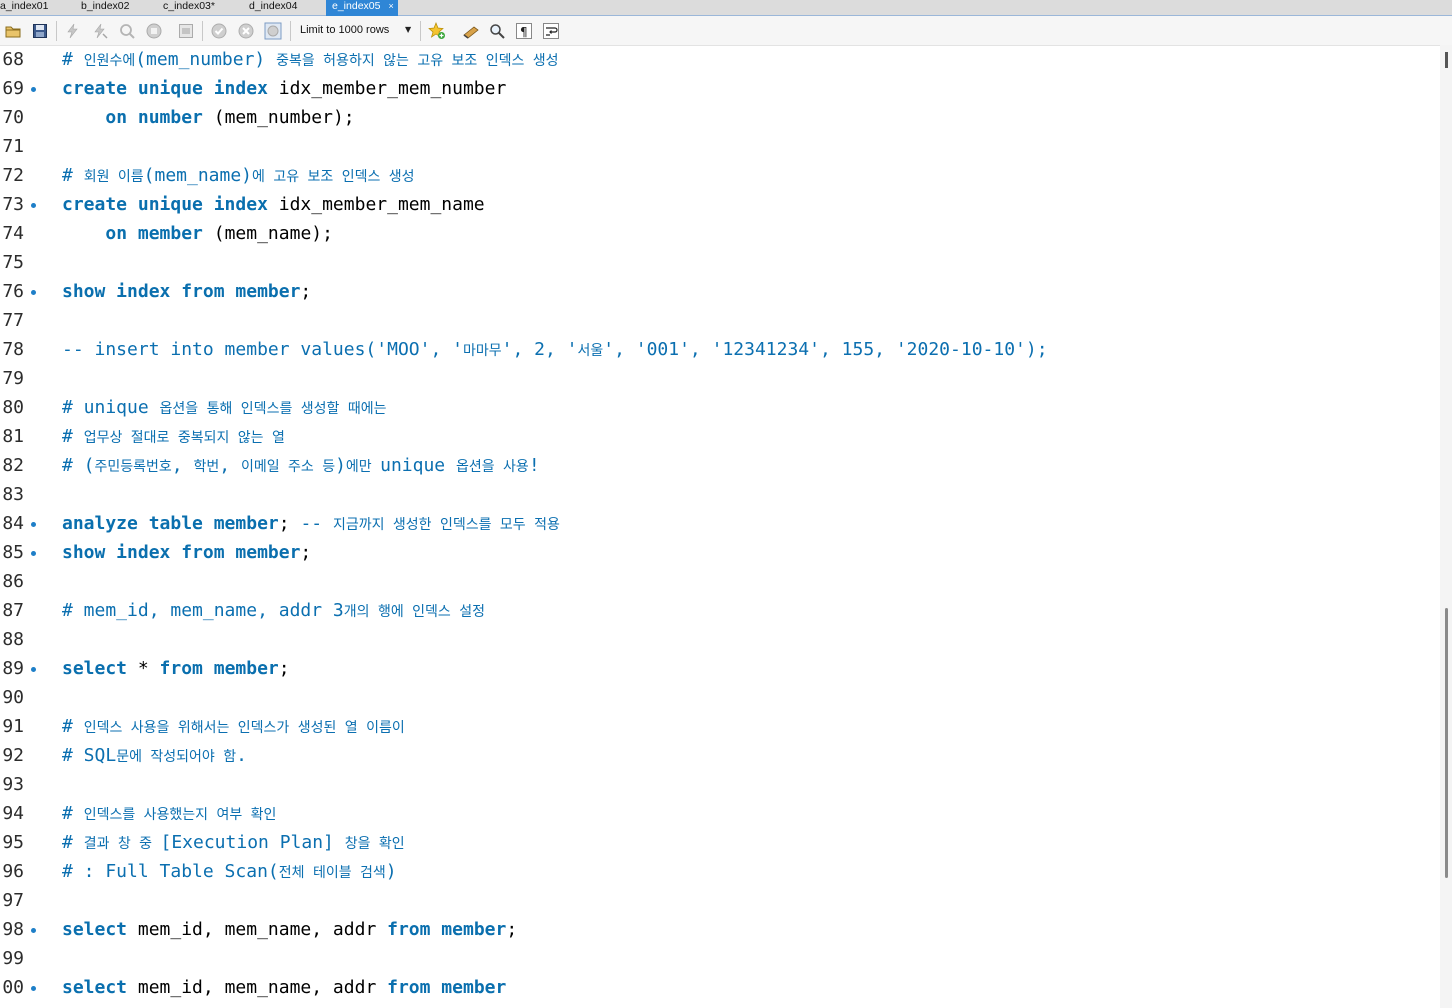 This screenshot has width=1452, height=1008. I want to click on code-token: mem_id, mem_name, addr, so click(257, 987).